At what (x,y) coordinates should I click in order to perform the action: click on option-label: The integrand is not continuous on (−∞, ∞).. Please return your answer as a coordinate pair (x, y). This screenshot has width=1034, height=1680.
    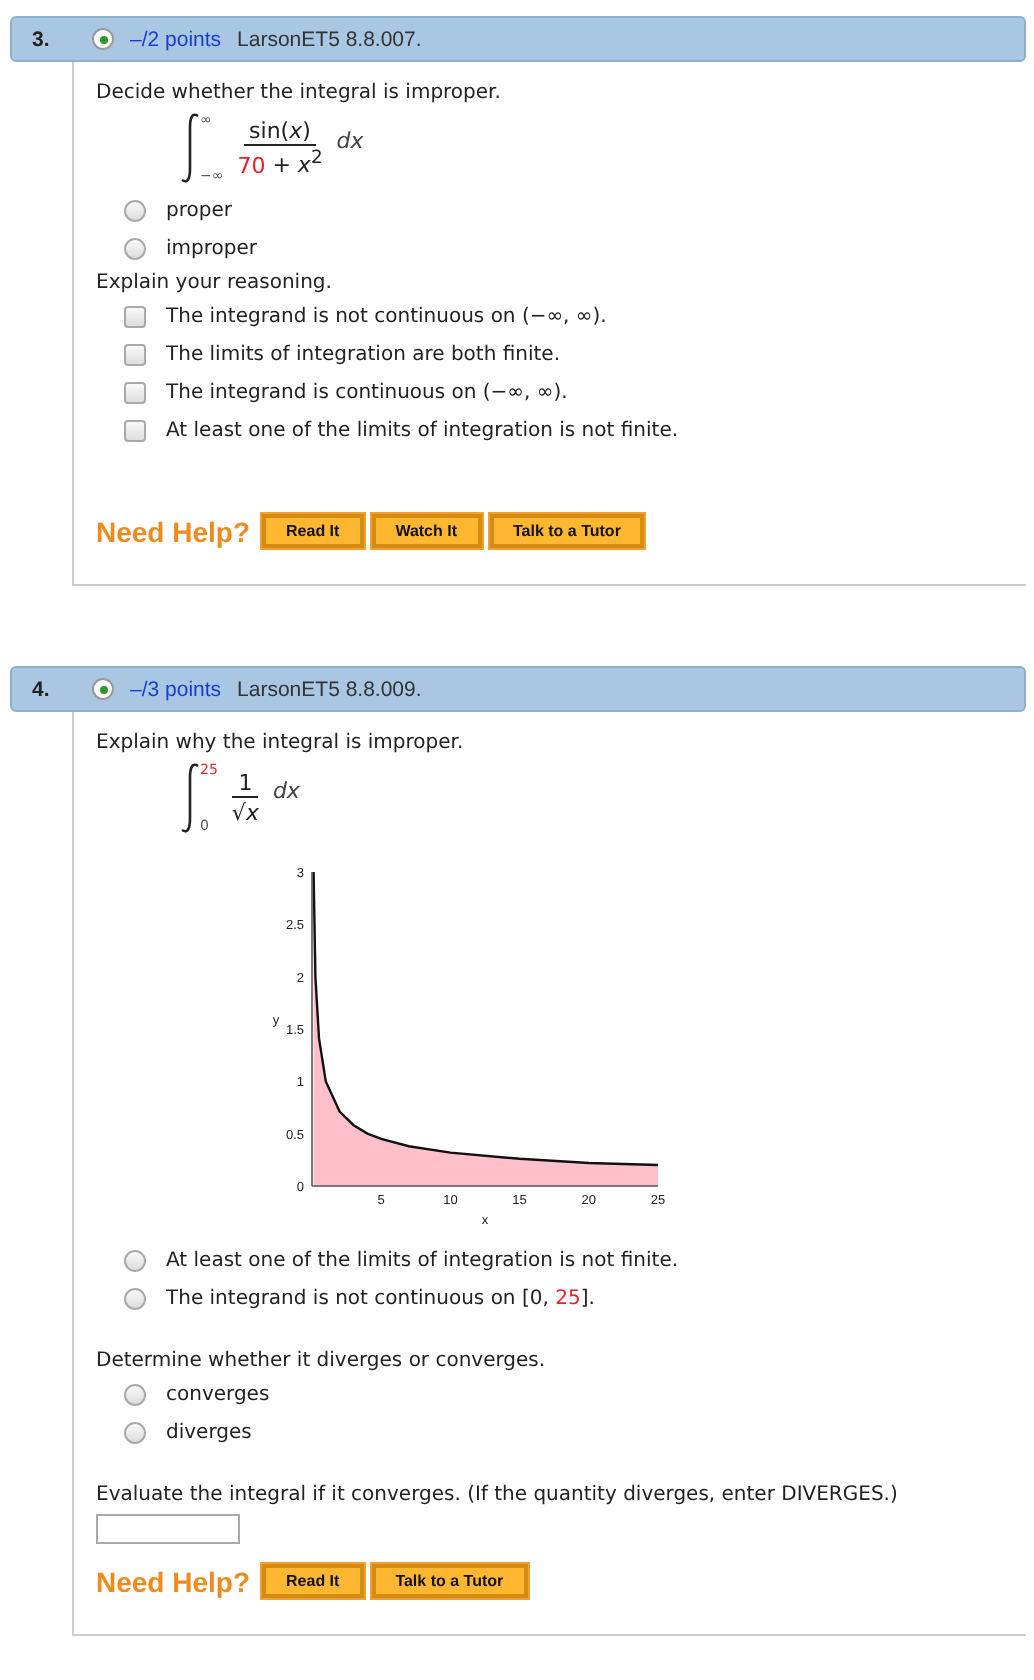
    Looking at the image, I should click on (386, 317).